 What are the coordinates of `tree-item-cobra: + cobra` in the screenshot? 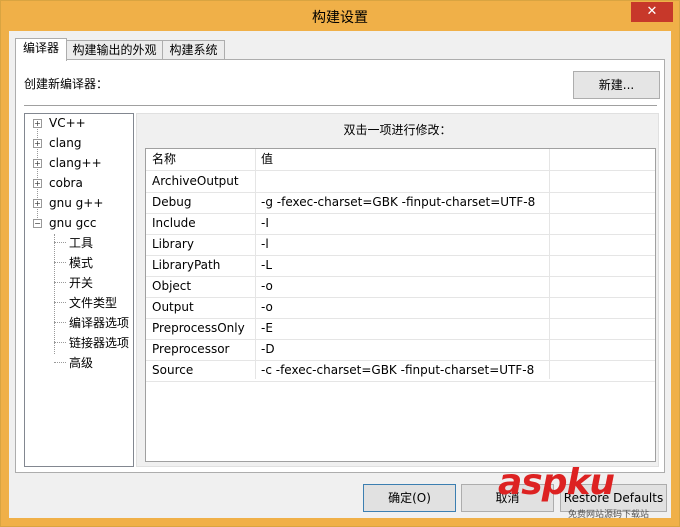 It's located at (78, 183).